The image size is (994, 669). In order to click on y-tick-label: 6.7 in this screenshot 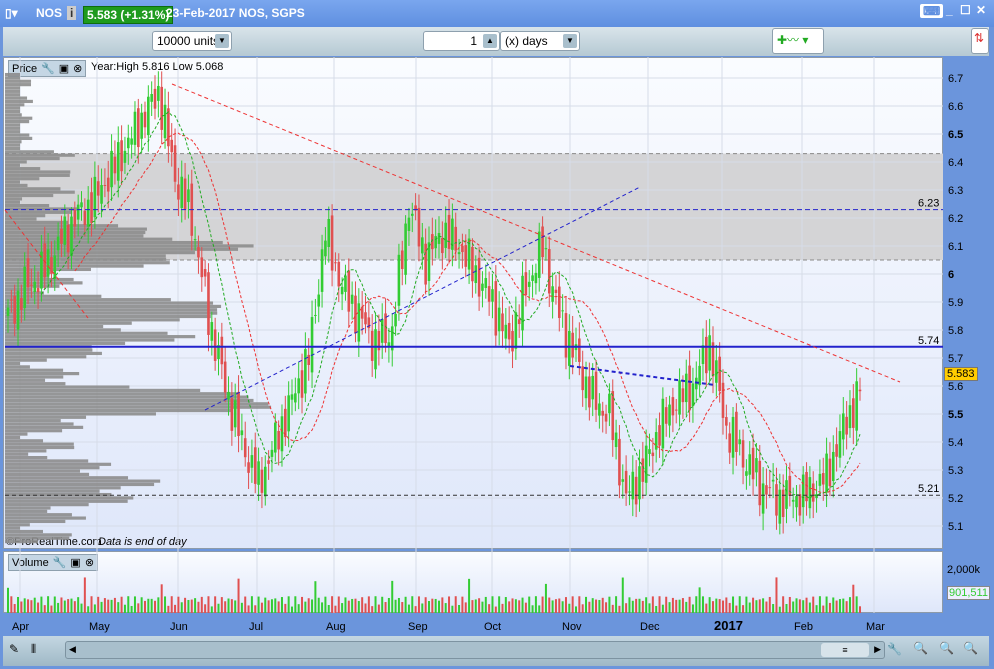, I will do `click(955, 79)`.